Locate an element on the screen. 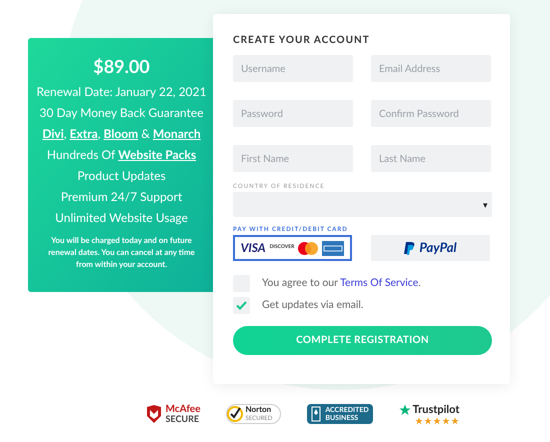 Image resolution: width=550 pixels, height=442 pixels. checkbox-label: You agree to our Terms Of Service. is located at coordinates (341, 283).